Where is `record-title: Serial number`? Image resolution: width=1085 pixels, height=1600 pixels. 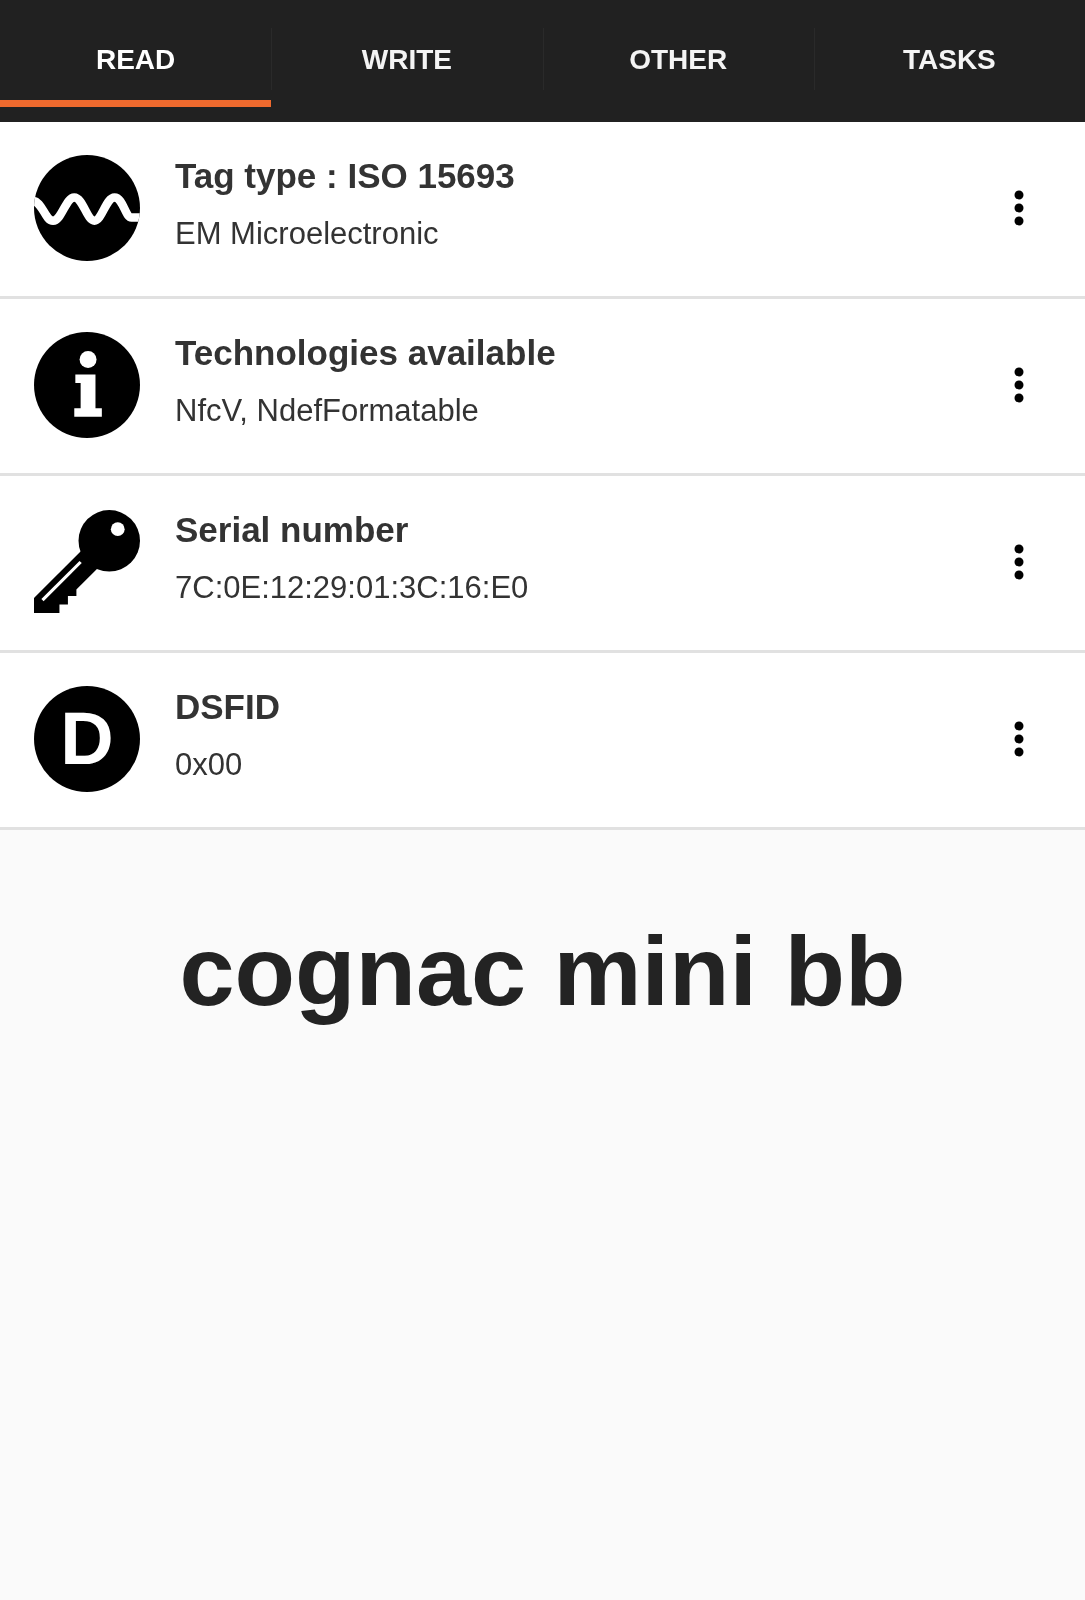 record-title: Serial number is located at coordinates (292, 529).